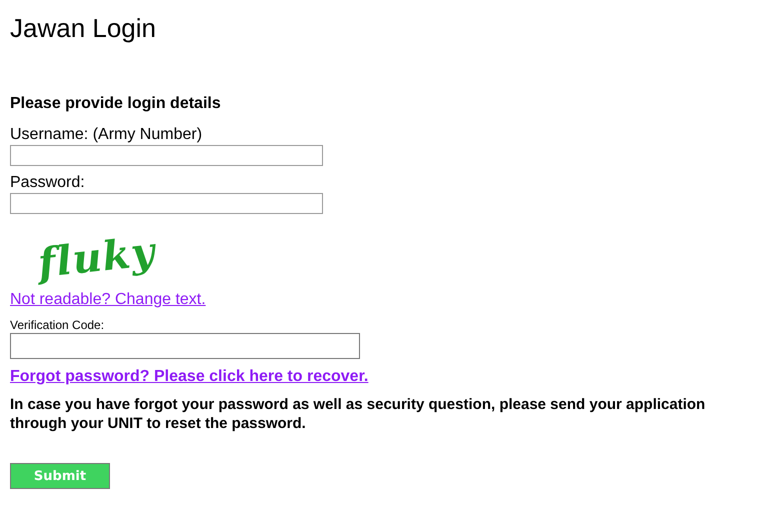 This screenshot has height=513, width=760. What do you see at coordinates (115, 104) in the screenshot?
I see `section-heading: Please provide login details` at bounding box center [115, 104].